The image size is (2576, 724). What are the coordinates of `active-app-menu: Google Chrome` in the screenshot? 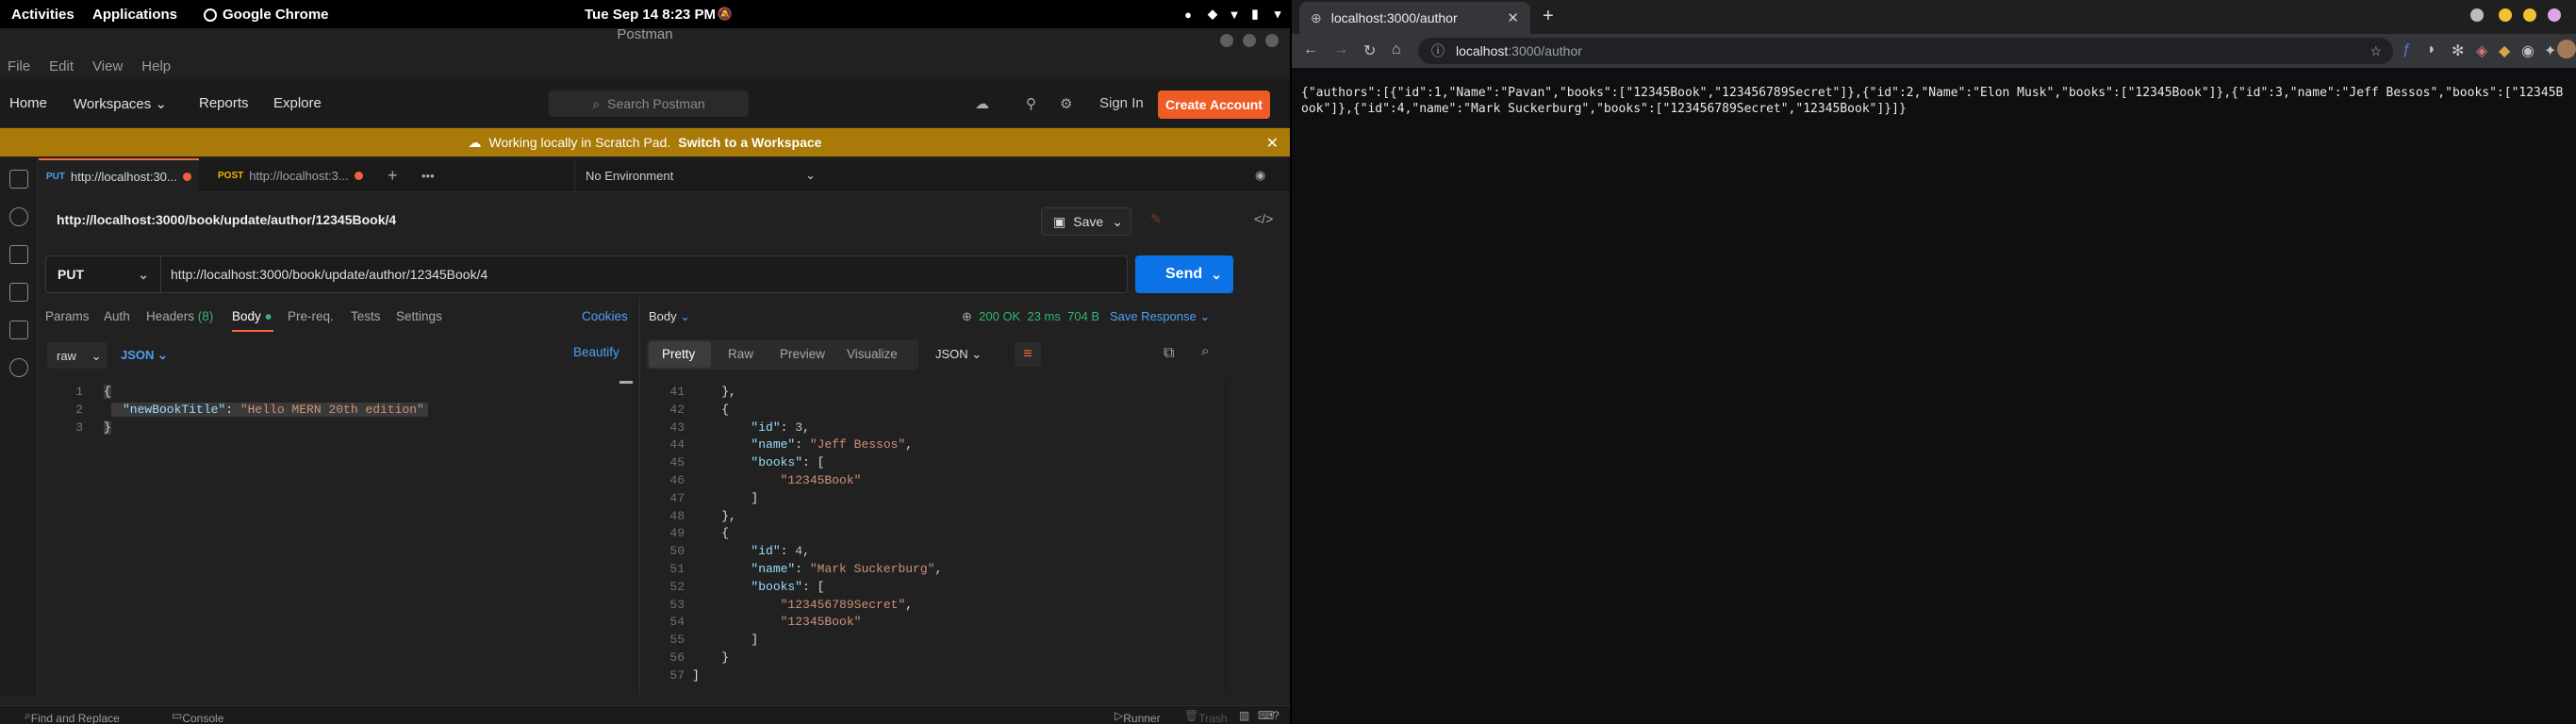 It's located at (266, 15).